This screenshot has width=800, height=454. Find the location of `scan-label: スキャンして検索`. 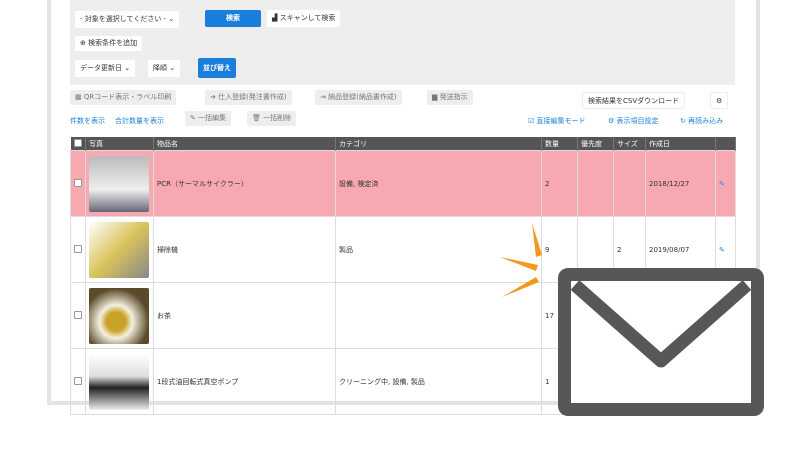

scan-label: スキャンして検索 is located at coordinates (307, 18).